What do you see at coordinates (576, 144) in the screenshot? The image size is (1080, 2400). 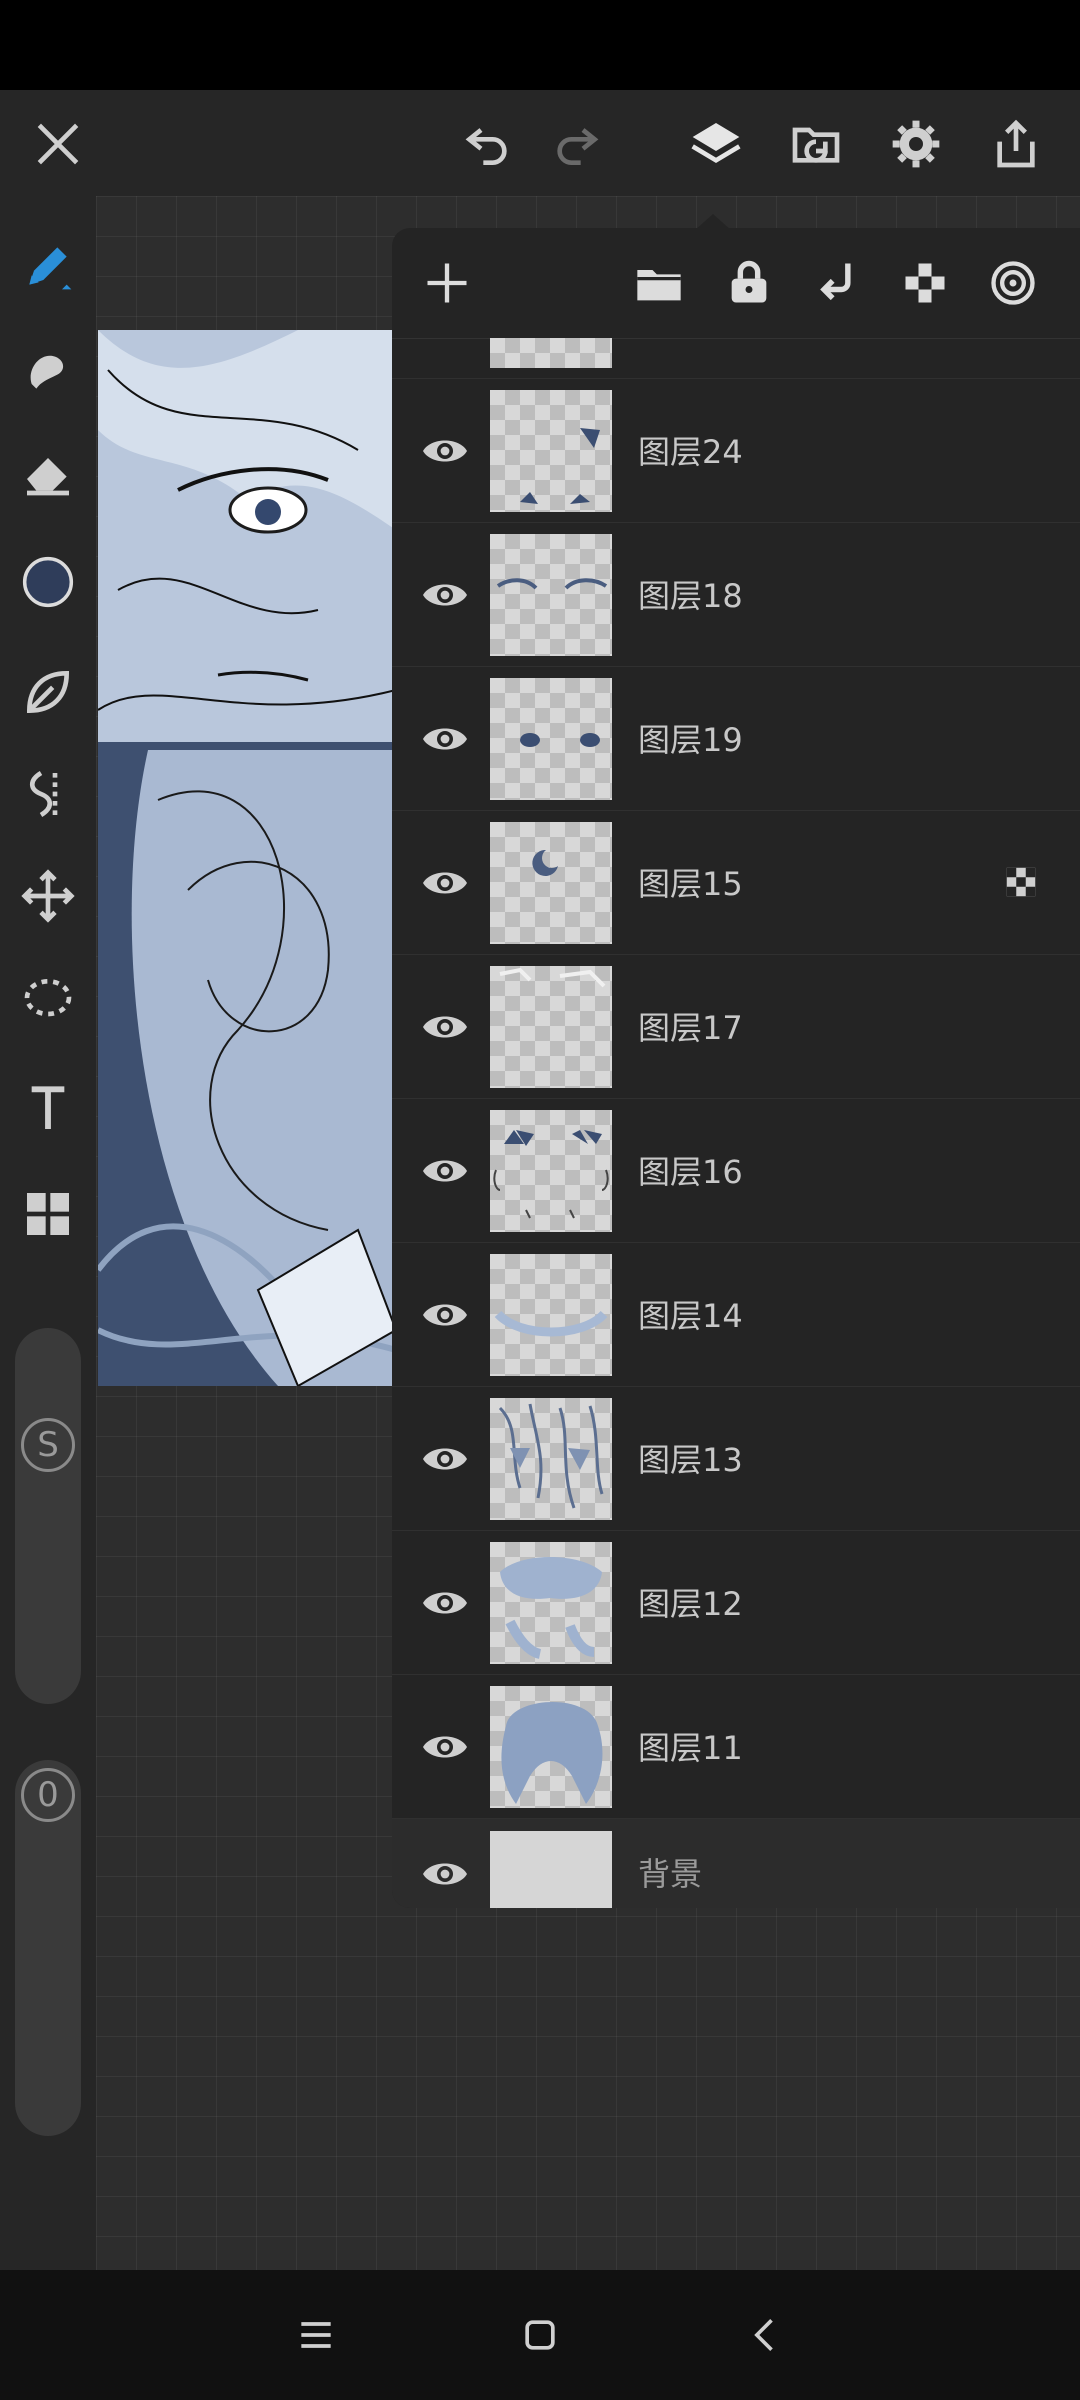 I see `redo-icon` at bounding box center [576, 144].